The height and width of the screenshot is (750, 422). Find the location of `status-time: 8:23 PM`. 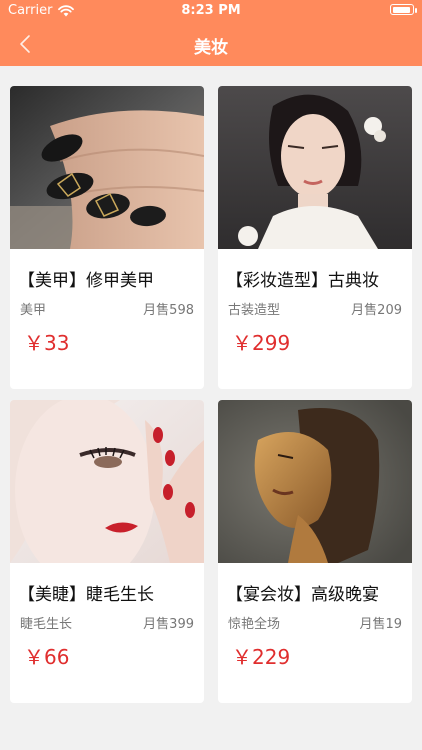

status-time: 8:23 PM is located at coordinates (211, 10).